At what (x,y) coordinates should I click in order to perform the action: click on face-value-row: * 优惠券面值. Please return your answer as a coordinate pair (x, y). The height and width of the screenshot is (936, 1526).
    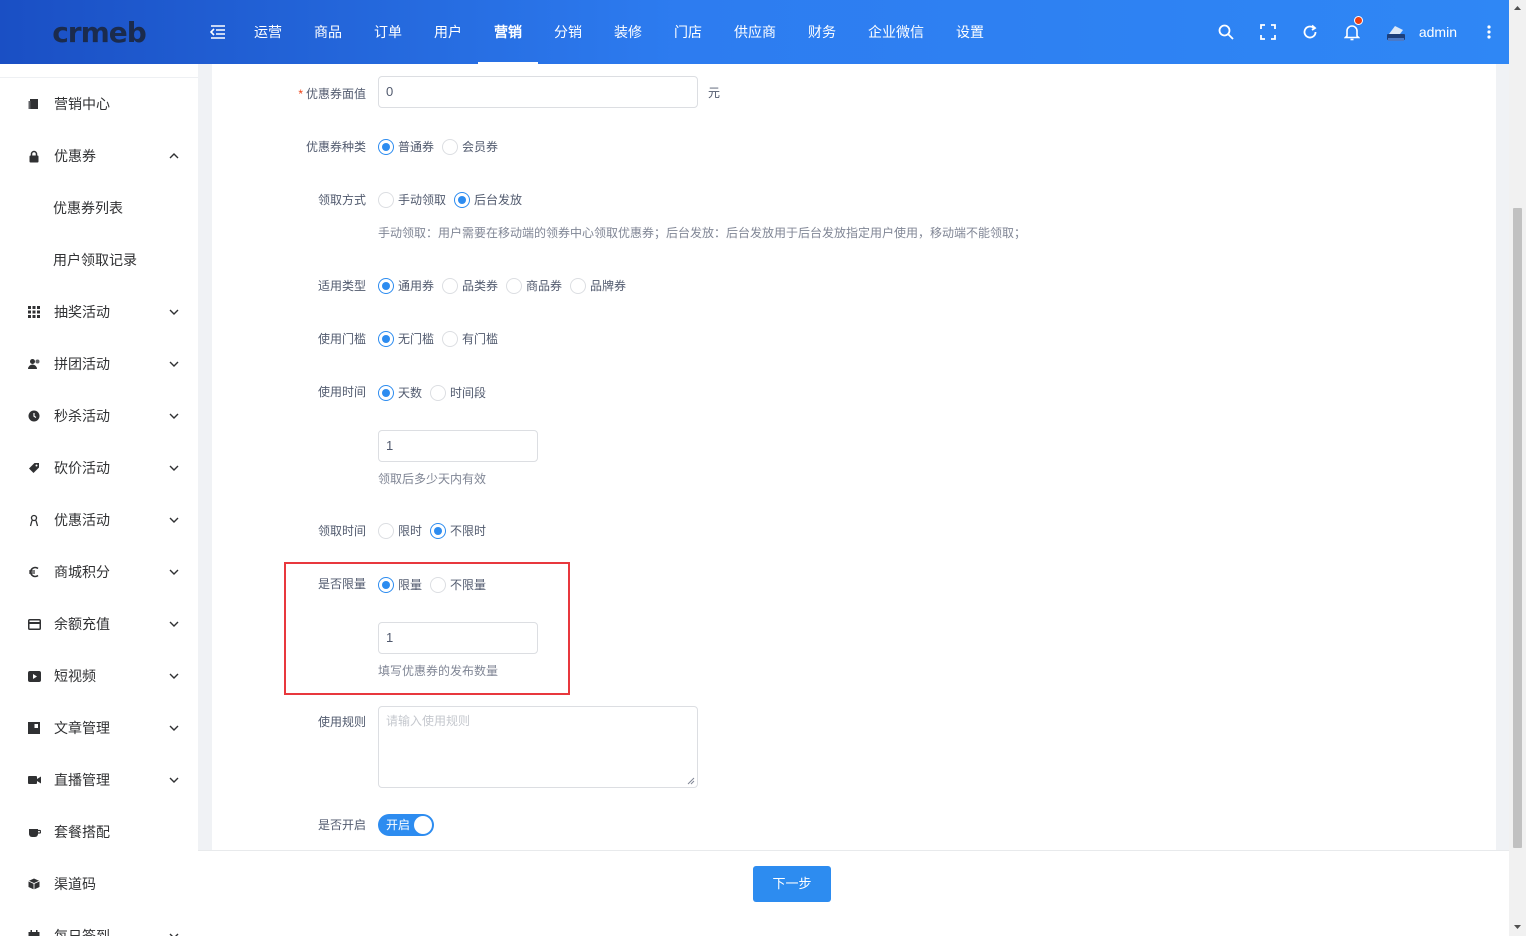
    Looking at the image, I should click on (183, 93).